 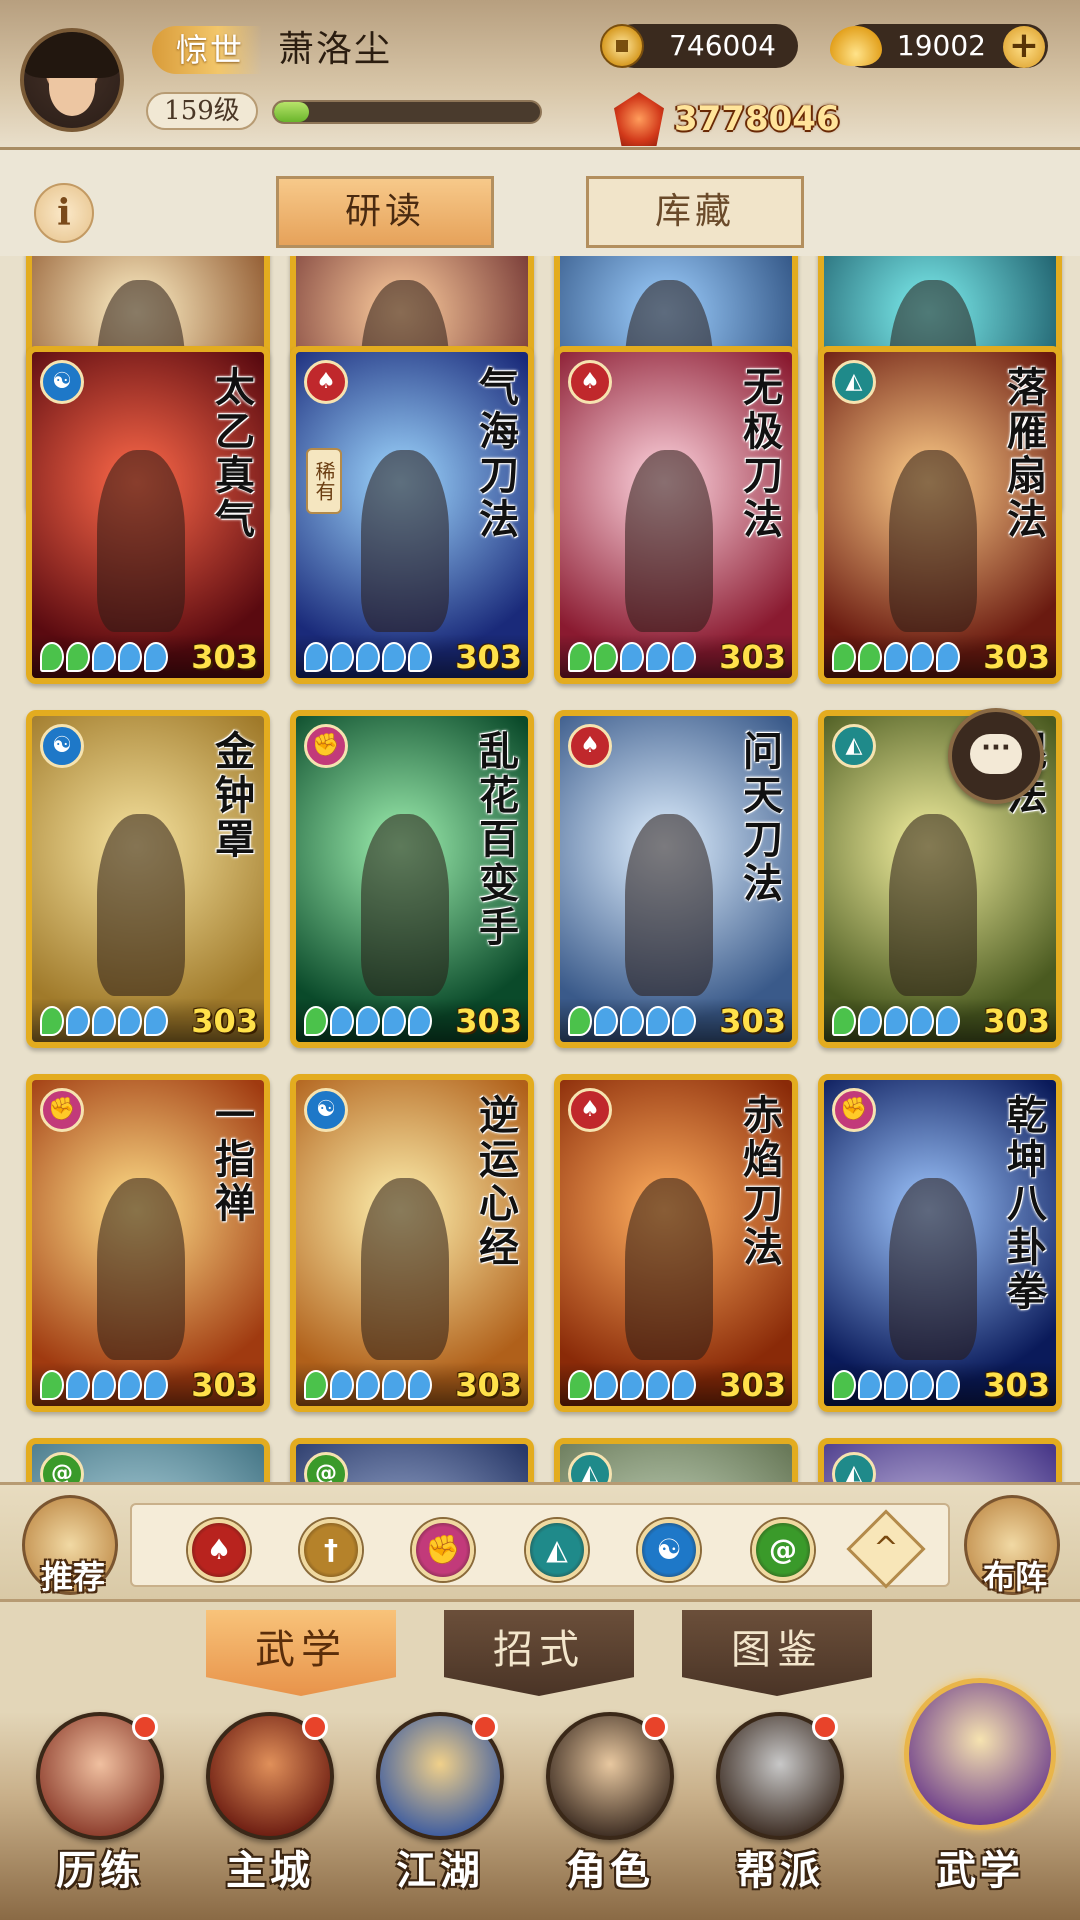 I want to click on combat-power-icon, so click(x=639, y=119).